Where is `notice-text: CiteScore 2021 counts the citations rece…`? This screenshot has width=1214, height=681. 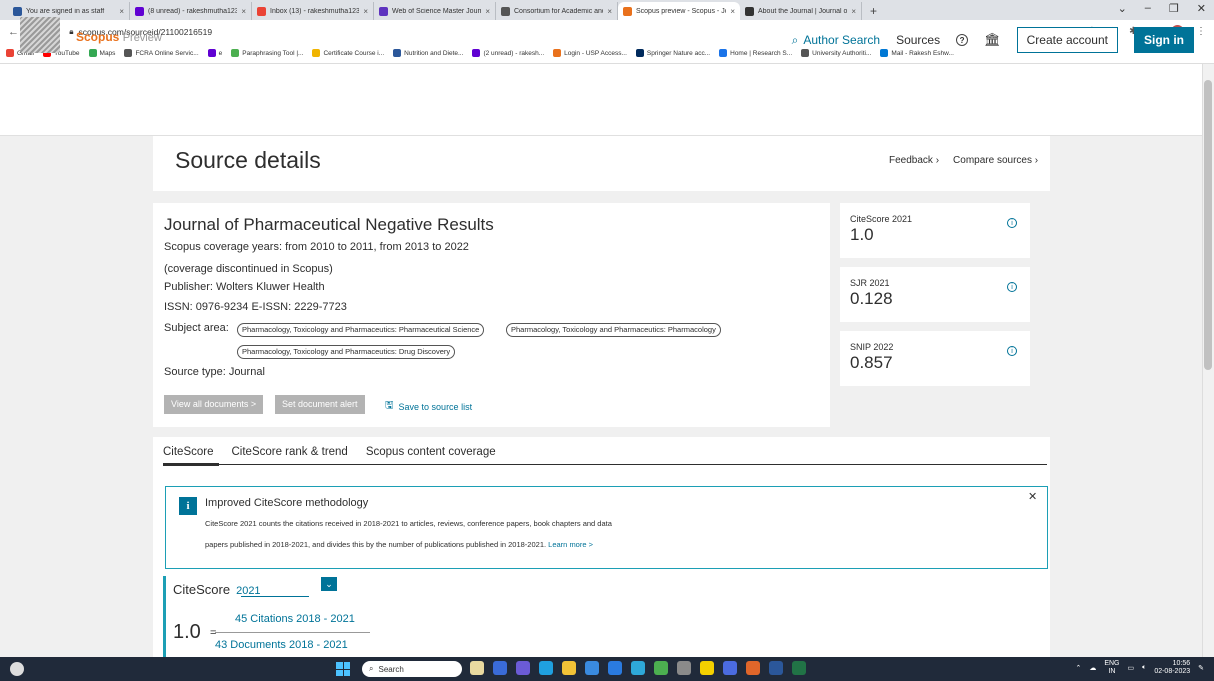
notice-text: CiteScore 2021 counts the citations rece… is located at coordinates (408, 523).